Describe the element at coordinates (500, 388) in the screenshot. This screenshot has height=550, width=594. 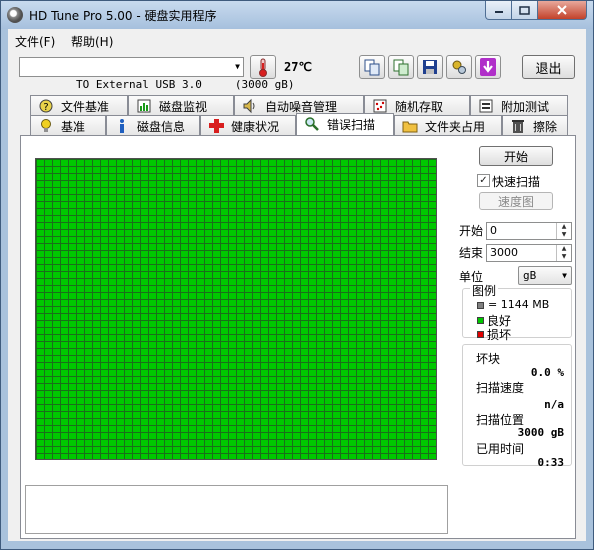
I see `scan-speed-label: 扫描速度` at that location.